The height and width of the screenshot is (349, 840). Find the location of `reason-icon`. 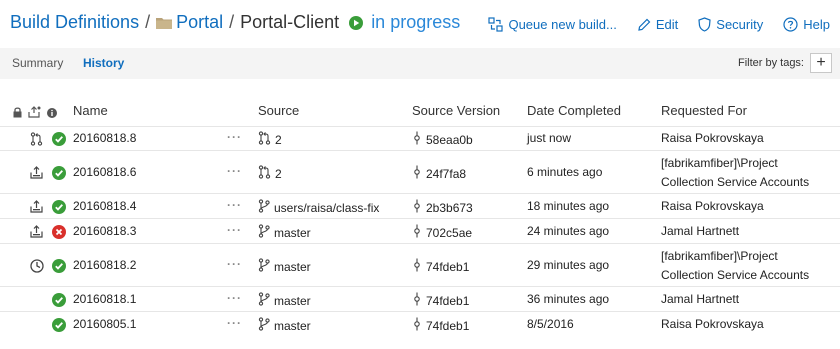

reason-icon is located at coordinates (34, 113).